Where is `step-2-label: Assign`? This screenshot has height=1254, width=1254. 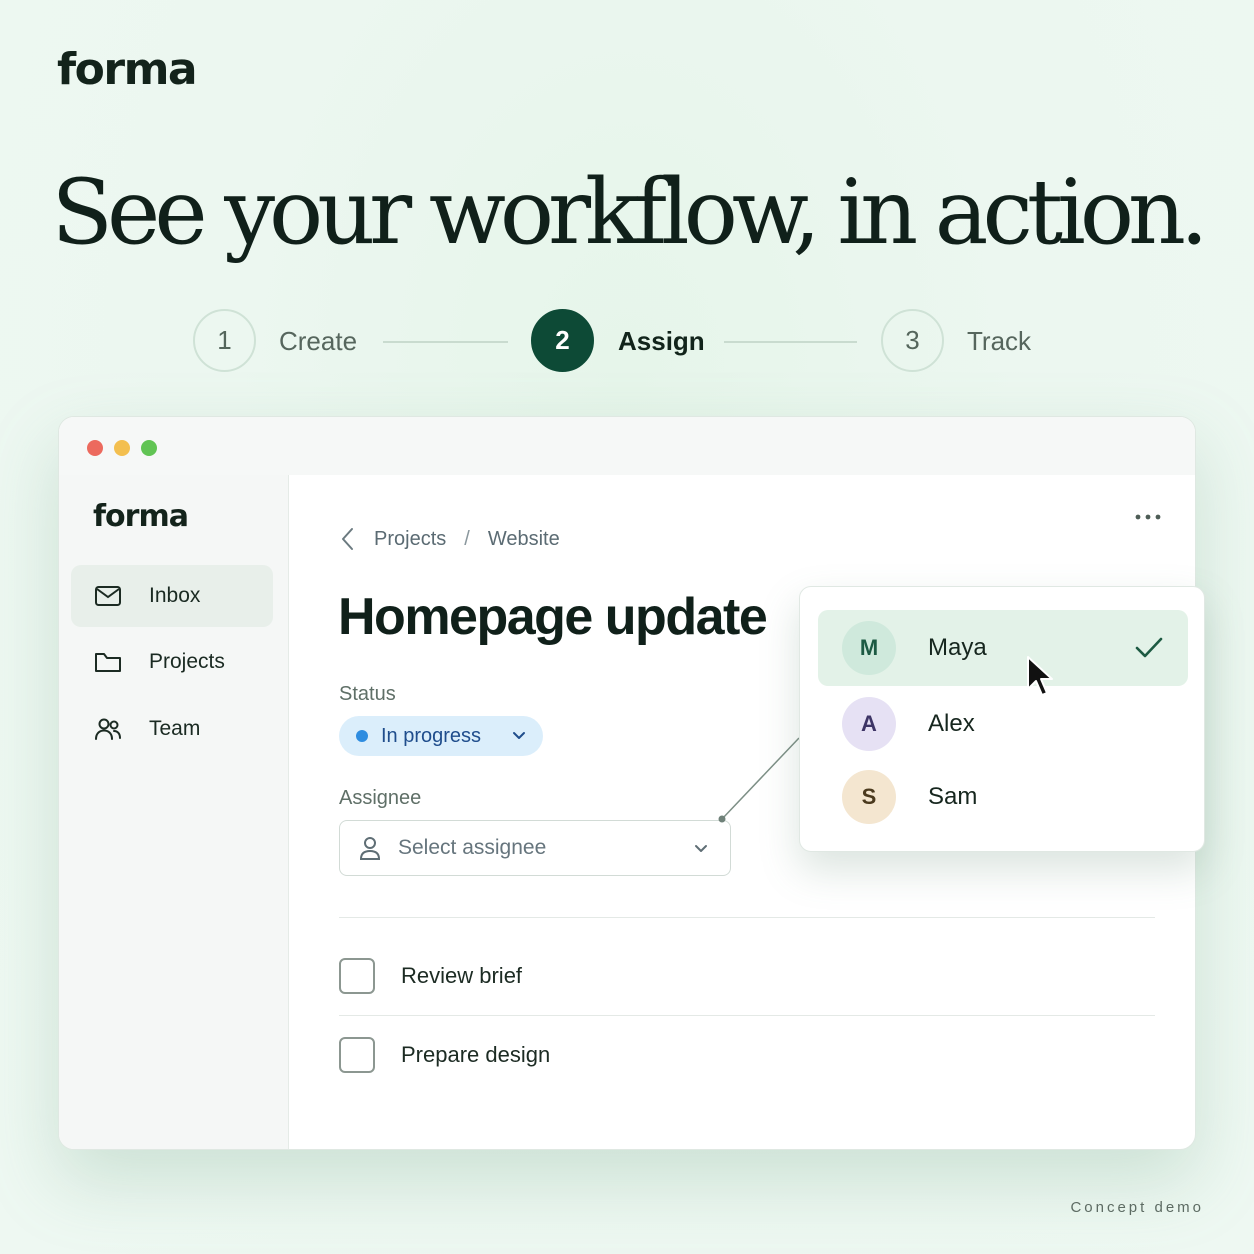 step-2-label: Assign is located at coordinates (661, 341).